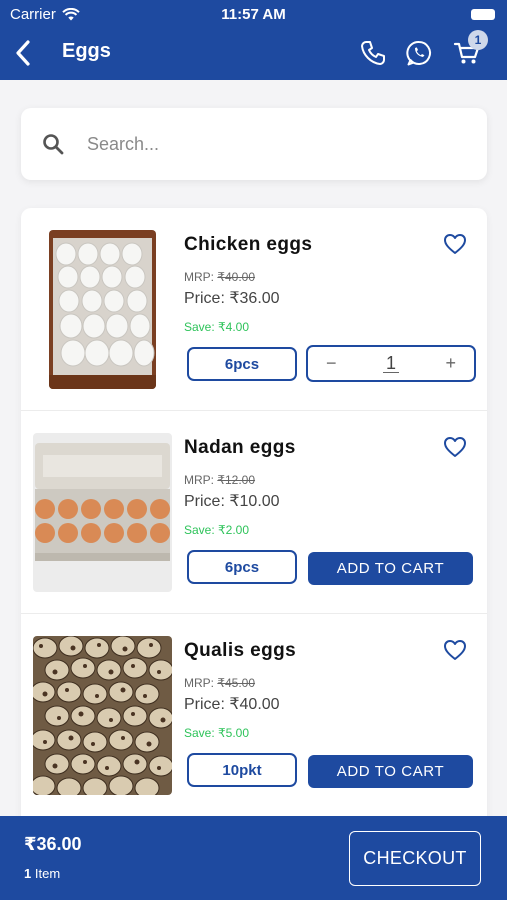 This screenshot has width=507, height=900. I want to click on back-button, so click(23, 53).